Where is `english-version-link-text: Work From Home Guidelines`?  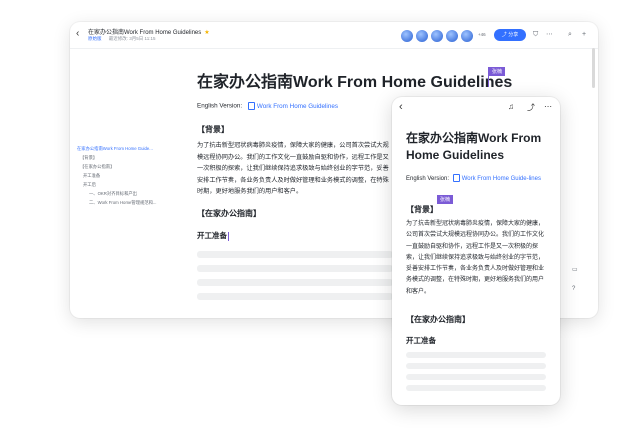
english-version-link-text: Work From Home Guidelines is located at coordinates (297, 106).